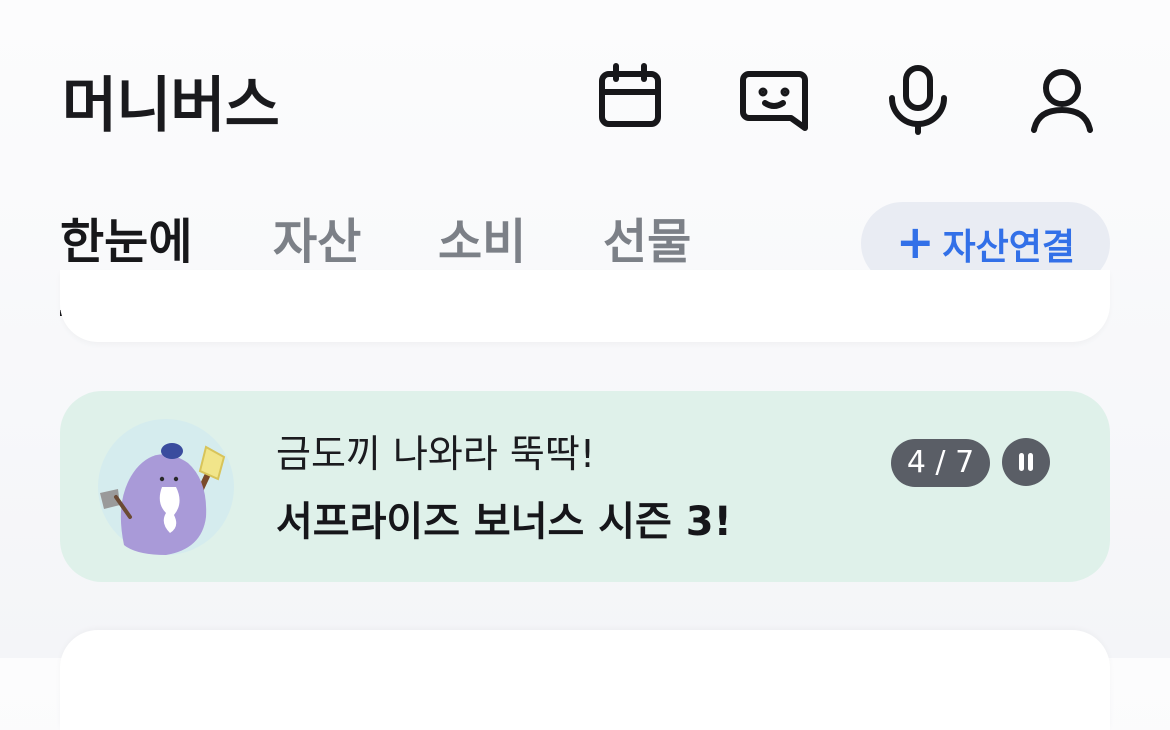 This screenshot has height=730, width=1170. I want to click on user-icon, so click(1062, 100).